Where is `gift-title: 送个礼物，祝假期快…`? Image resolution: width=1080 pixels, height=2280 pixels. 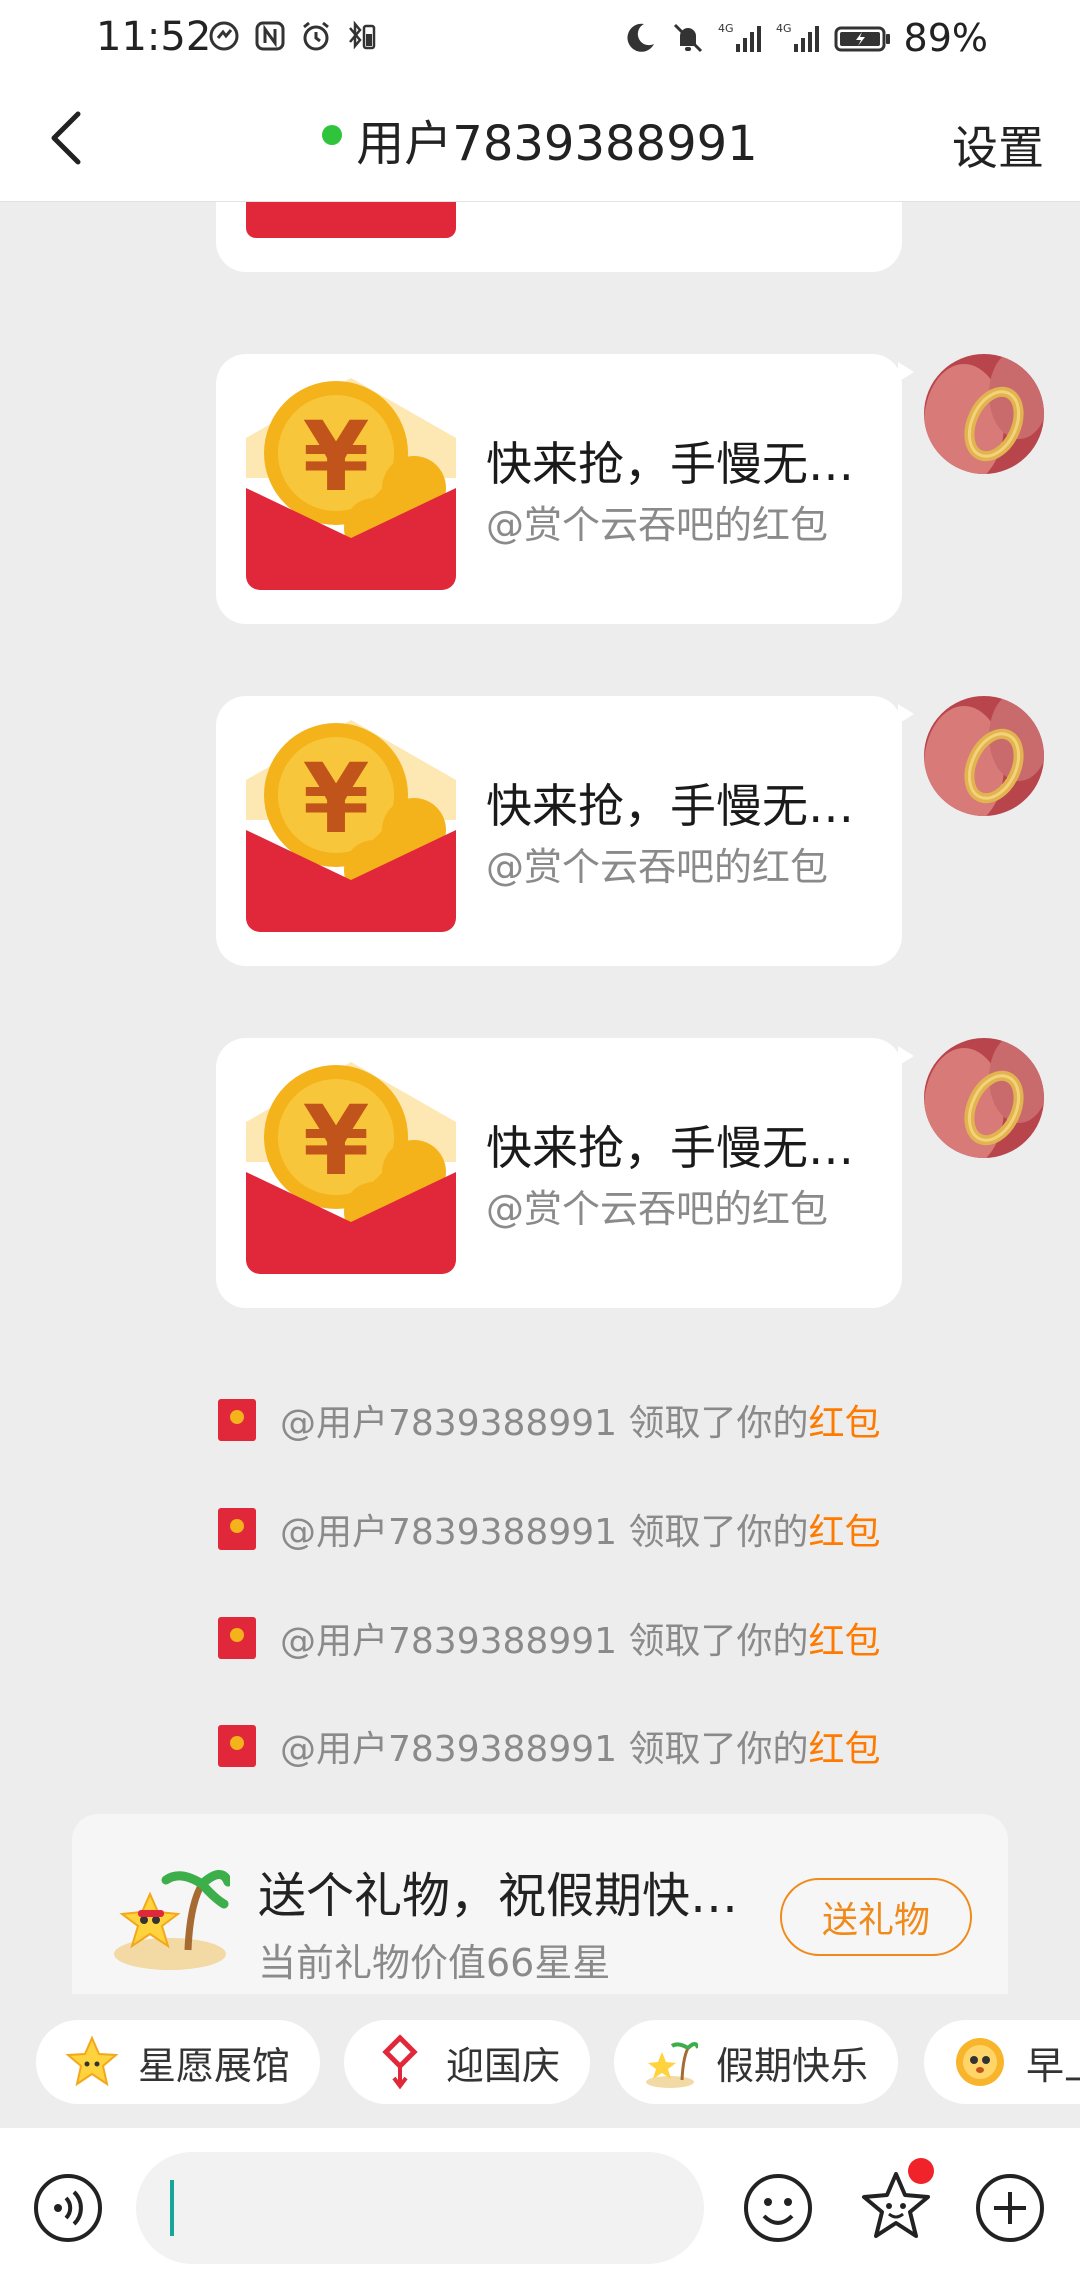
gift-title: 送个礼物，祝假期快… is located at coordinates (498, 1896).